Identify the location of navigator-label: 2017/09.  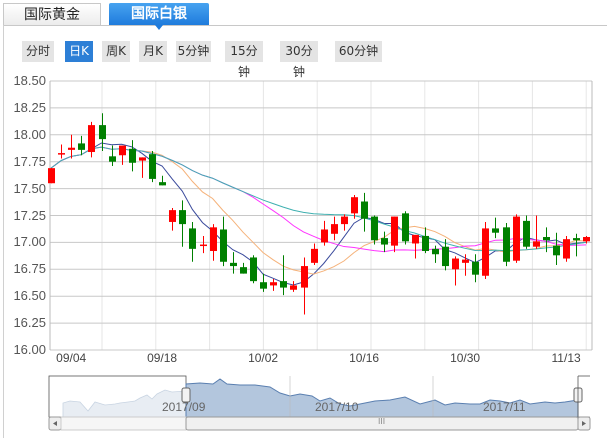
(184, 407).